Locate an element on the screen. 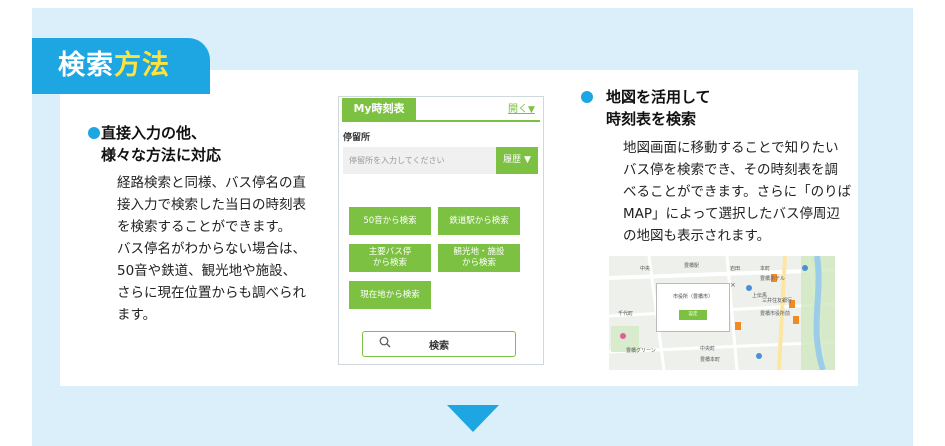  close-icon: × is located at coordinates (733, 285).